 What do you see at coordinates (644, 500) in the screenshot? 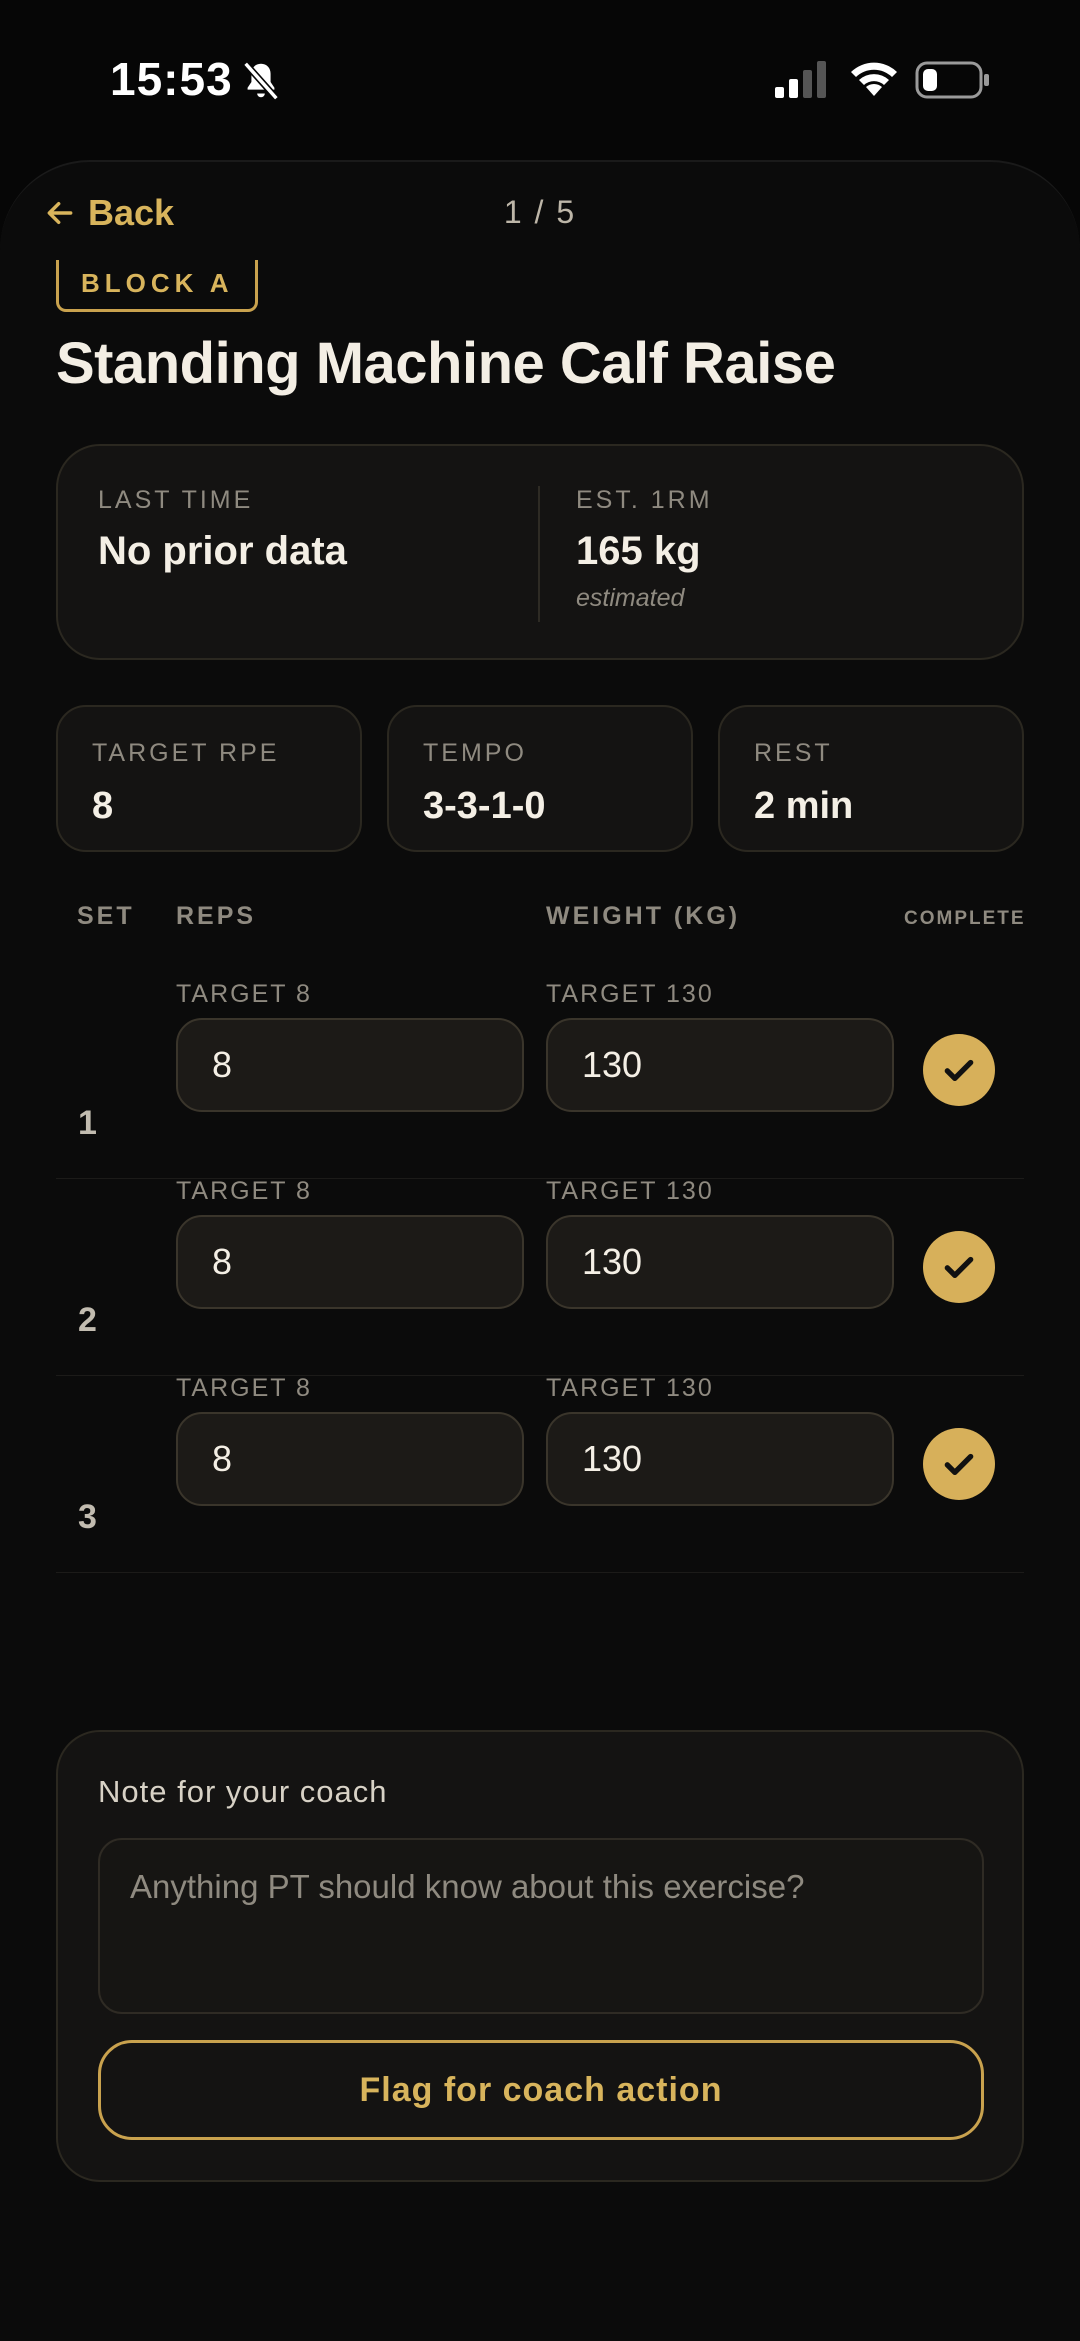
I see `est-1rm-label: EST. 1RM` at bounding box center [644, 500].